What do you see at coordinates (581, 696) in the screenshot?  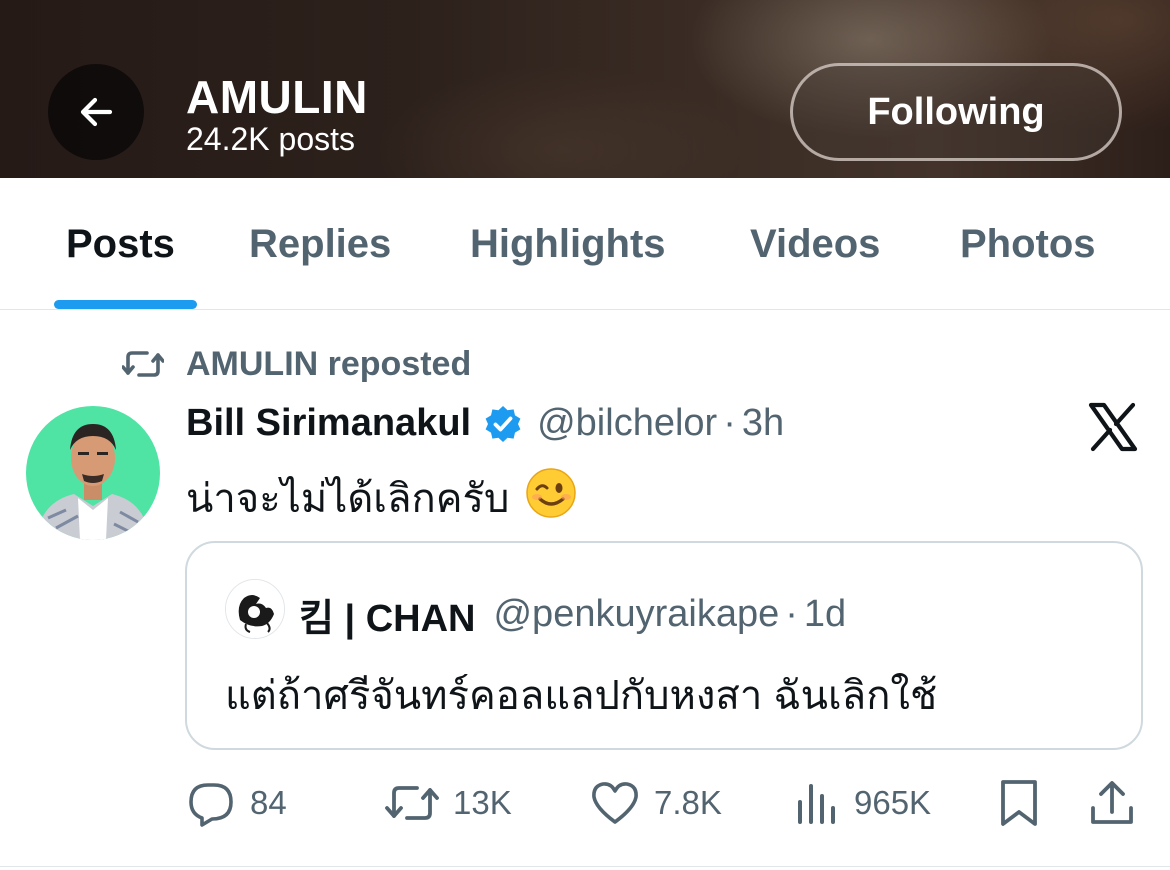 I see `quoted-text: แต่ถ้าศรีจันทร์คอลแลปกับหงสา ฉันเลิกใช้` at bounding box center [581, 696].